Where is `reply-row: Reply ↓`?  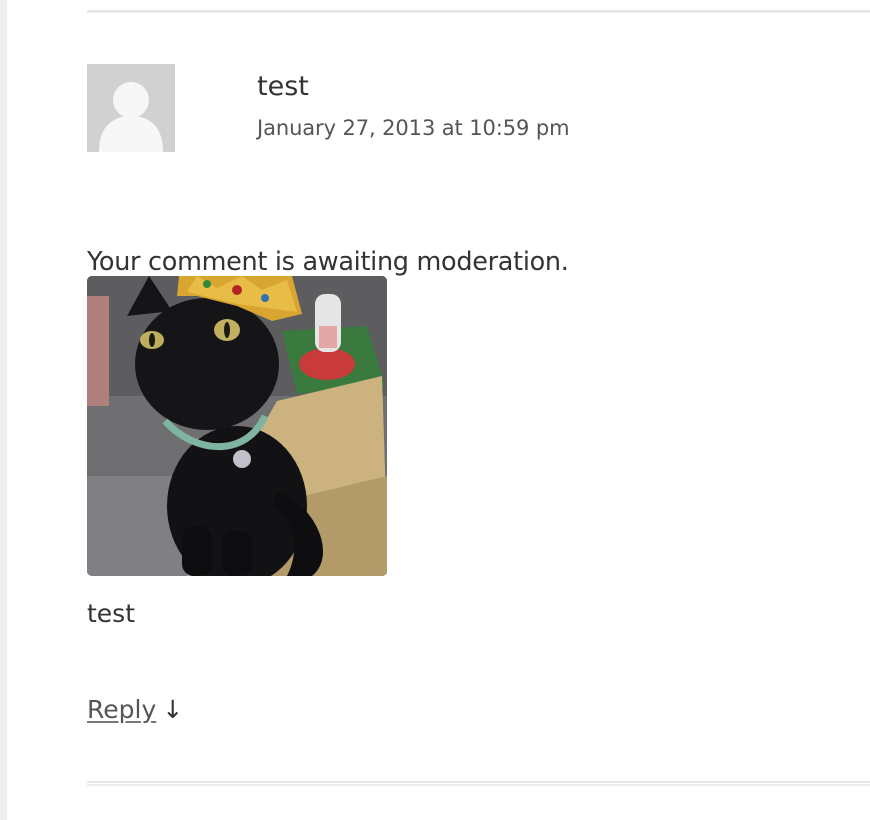 reply-row: Reply ↓ is located at coordinates (135, 710).